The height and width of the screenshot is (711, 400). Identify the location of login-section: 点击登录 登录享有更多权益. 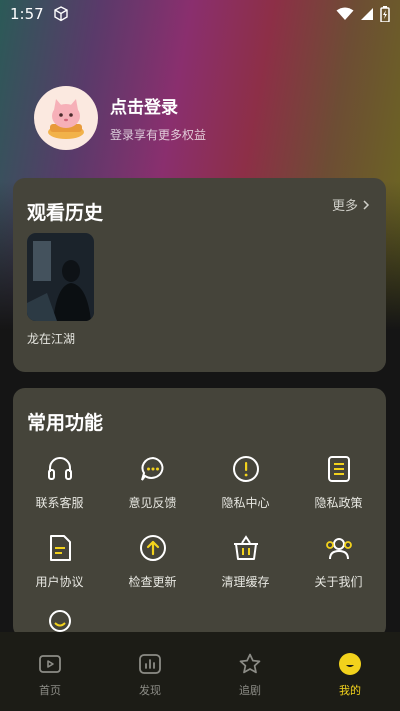
(120, 118).